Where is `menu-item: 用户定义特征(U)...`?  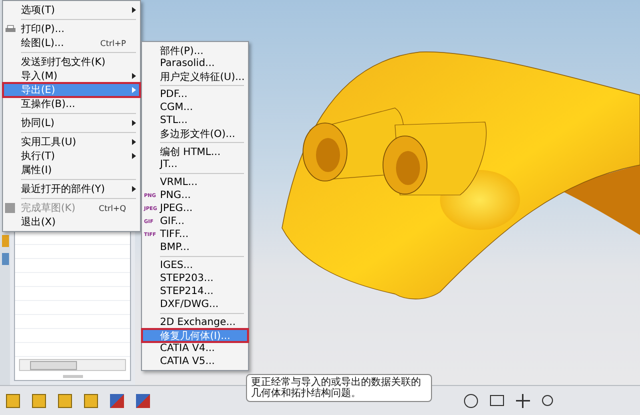
menu-item: 用户定义特征(U)... is located at coordinates (195, 76).